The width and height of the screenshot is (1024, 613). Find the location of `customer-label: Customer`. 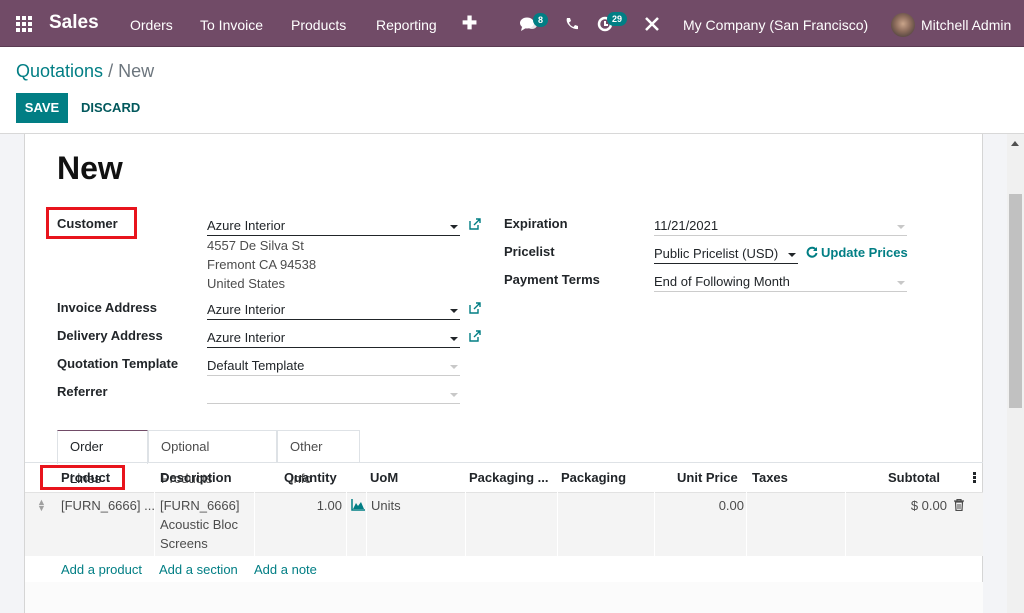

customer-label: Customer is located at coordinates (87, 223).